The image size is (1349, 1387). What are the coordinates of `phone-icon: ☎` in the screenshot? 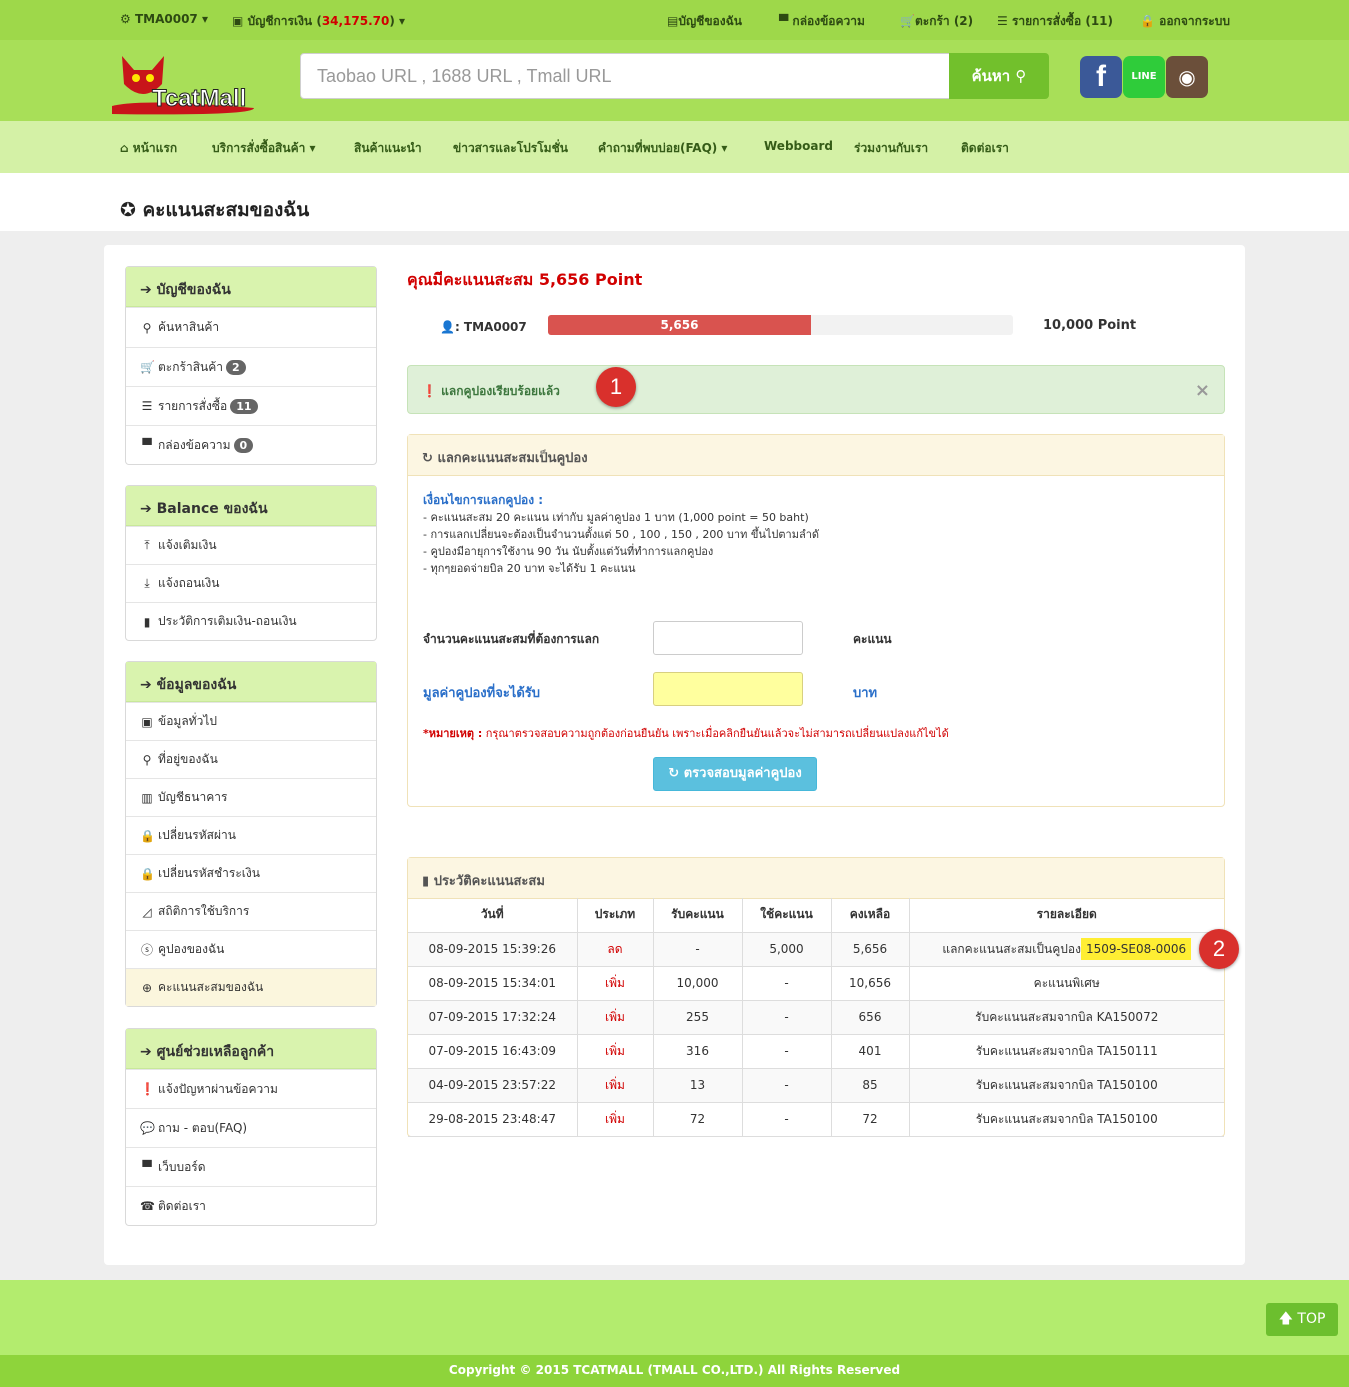 It's located at (147, 1206).